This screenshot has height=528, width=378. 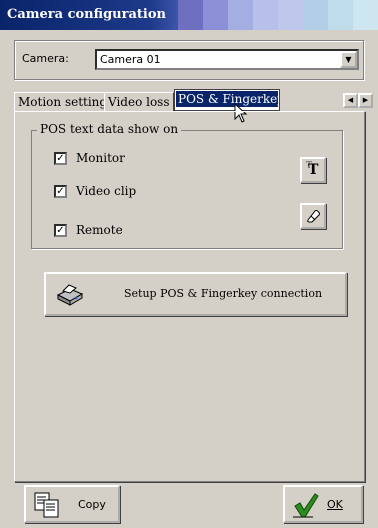 I want to click on tab-video-loss: Video loss, so click(x=139, y=101).